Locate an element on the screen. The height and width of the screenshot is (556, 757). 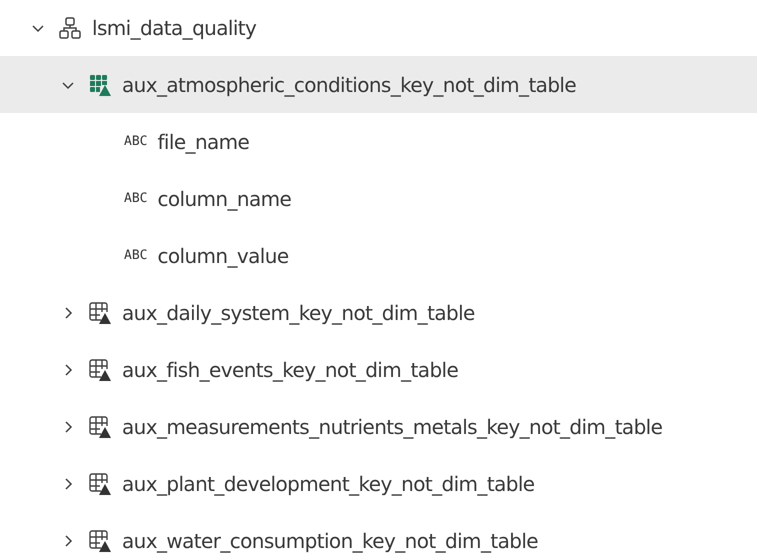
tree-item-label: aux_atmospheric_conditions_key_not_dim_table is located at coordinates (349, 84).